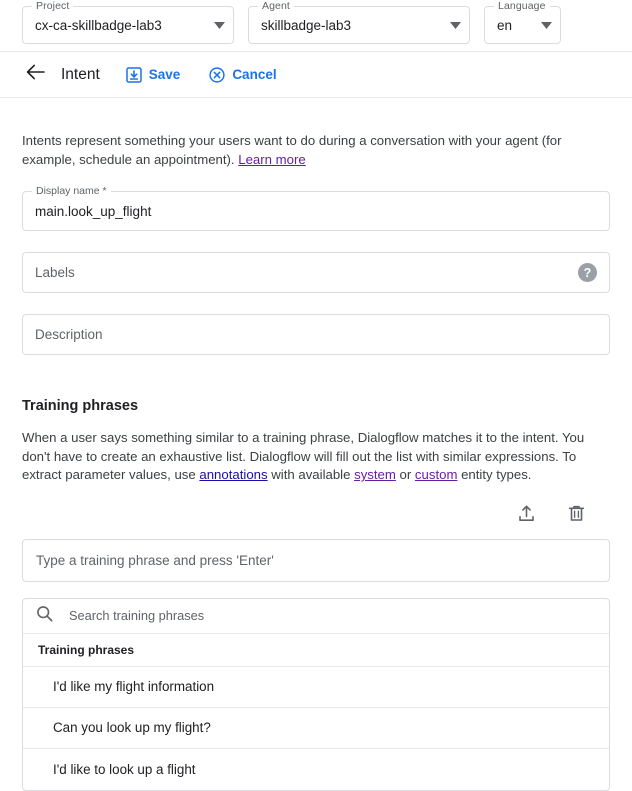 The image size is (632, 791). I want to click on display-name-label: Display name *, so click(71, 191).